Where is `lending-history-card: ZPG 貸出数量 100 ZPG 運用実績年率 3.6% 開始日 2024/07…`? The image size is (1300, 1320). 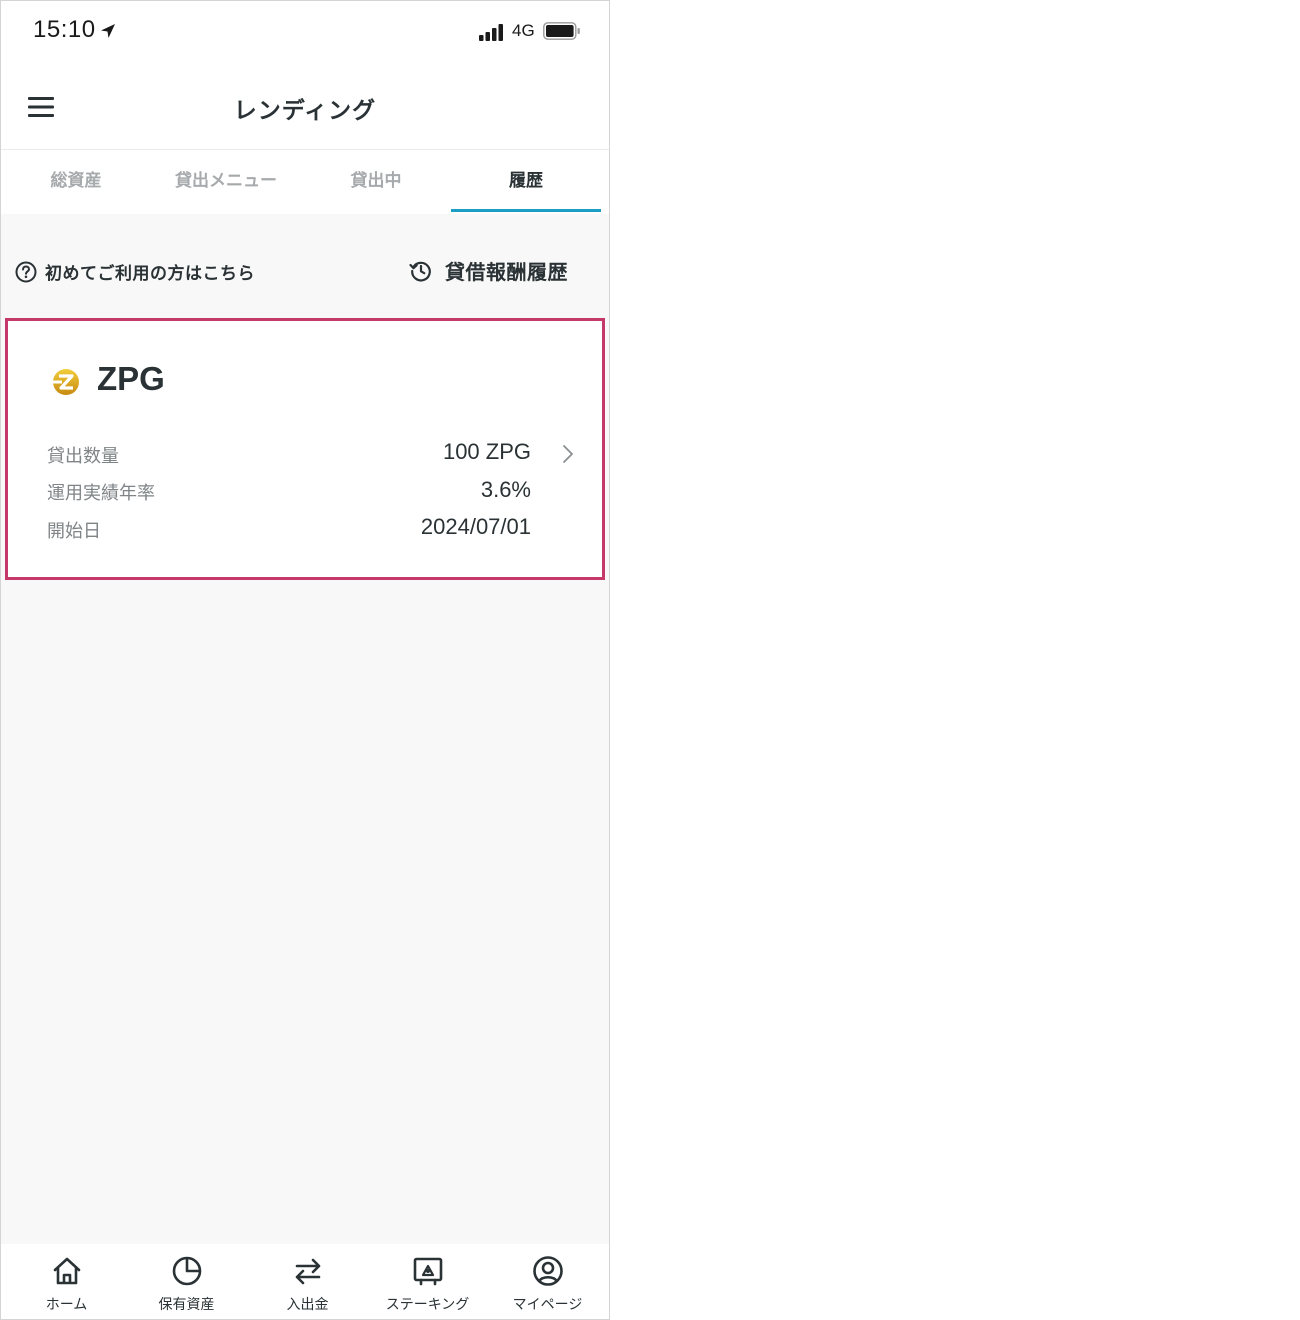
lending-history-card: ZPG 貸出数量 100 ZPG 運用実績年率 3.6% 開始日 2024/07… is located at coordinates (305, 449).